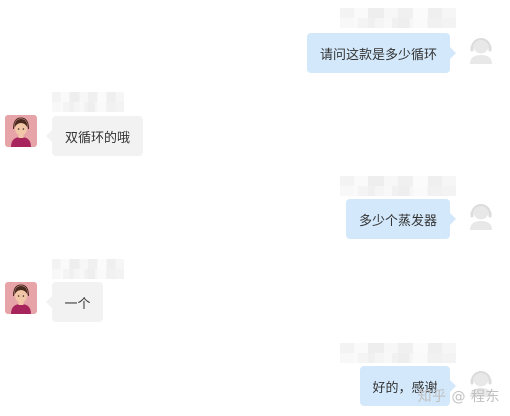  Describe the element at coordinates (77, 304) in the screenshot. I see `message-text: 一个` at that location.